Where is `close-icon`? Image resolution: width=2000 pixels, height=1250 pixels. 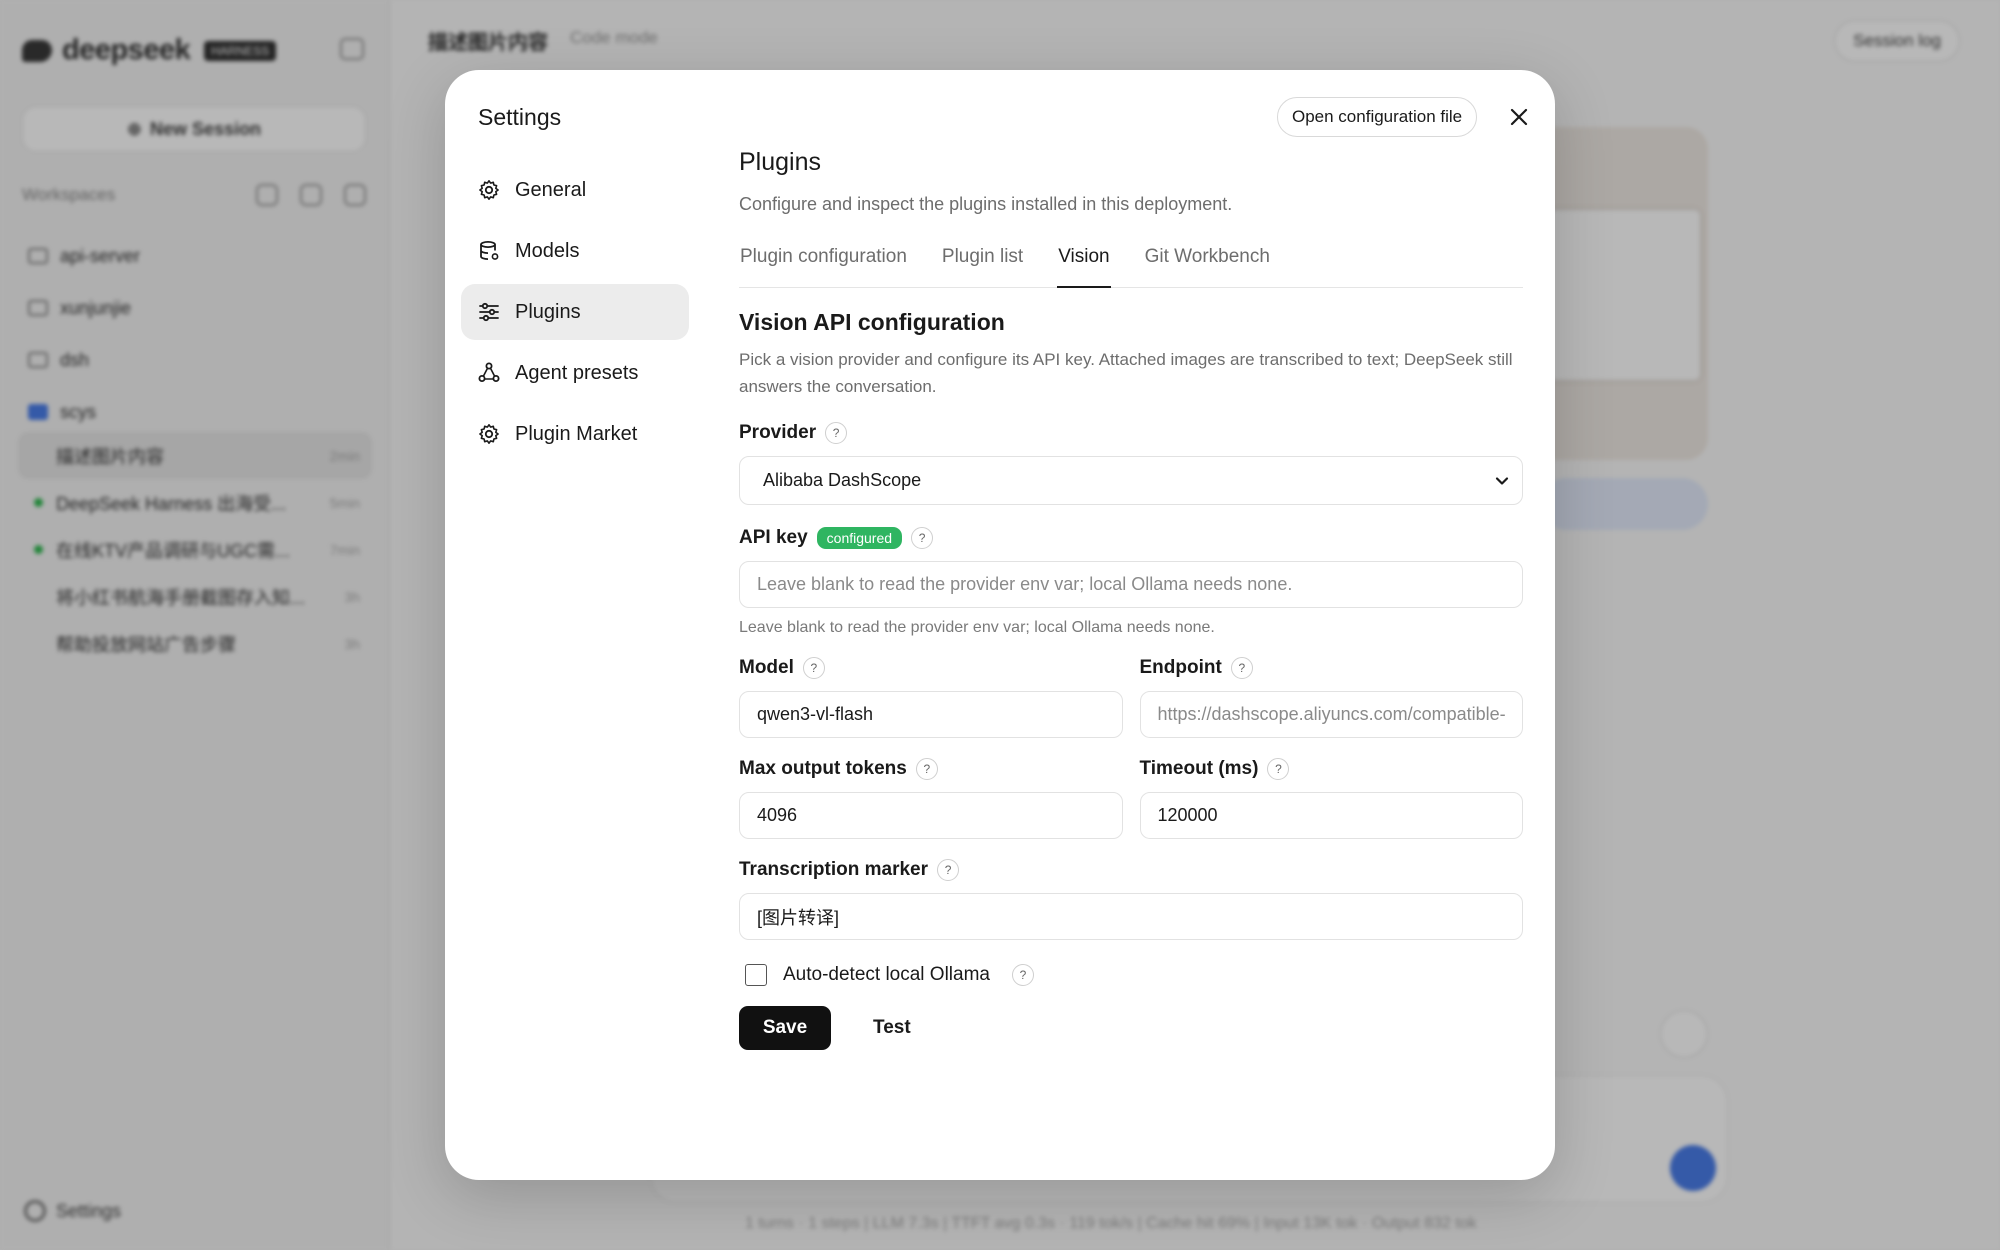 close-icon is located at coordinates (1519, 117).